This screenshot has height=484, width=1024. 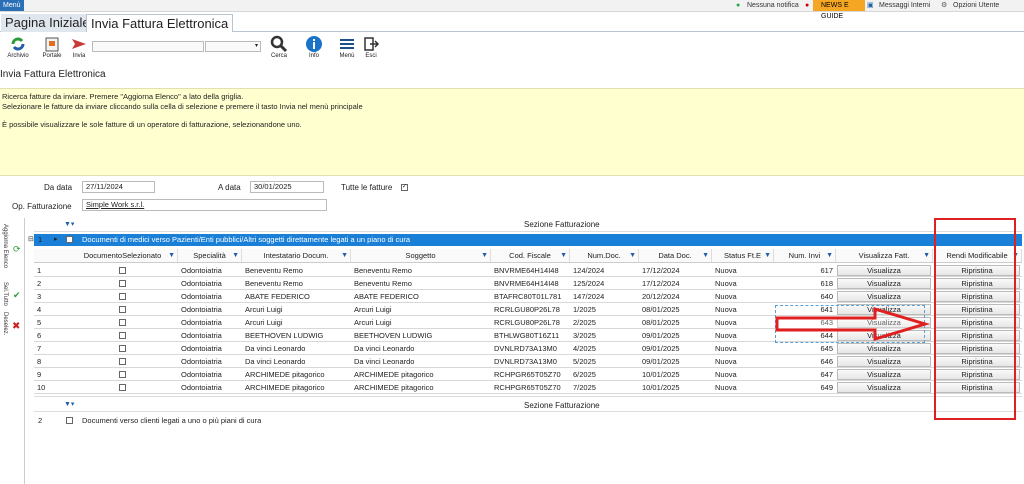 I want to click on search-text-input, so click(x=148, y=46).